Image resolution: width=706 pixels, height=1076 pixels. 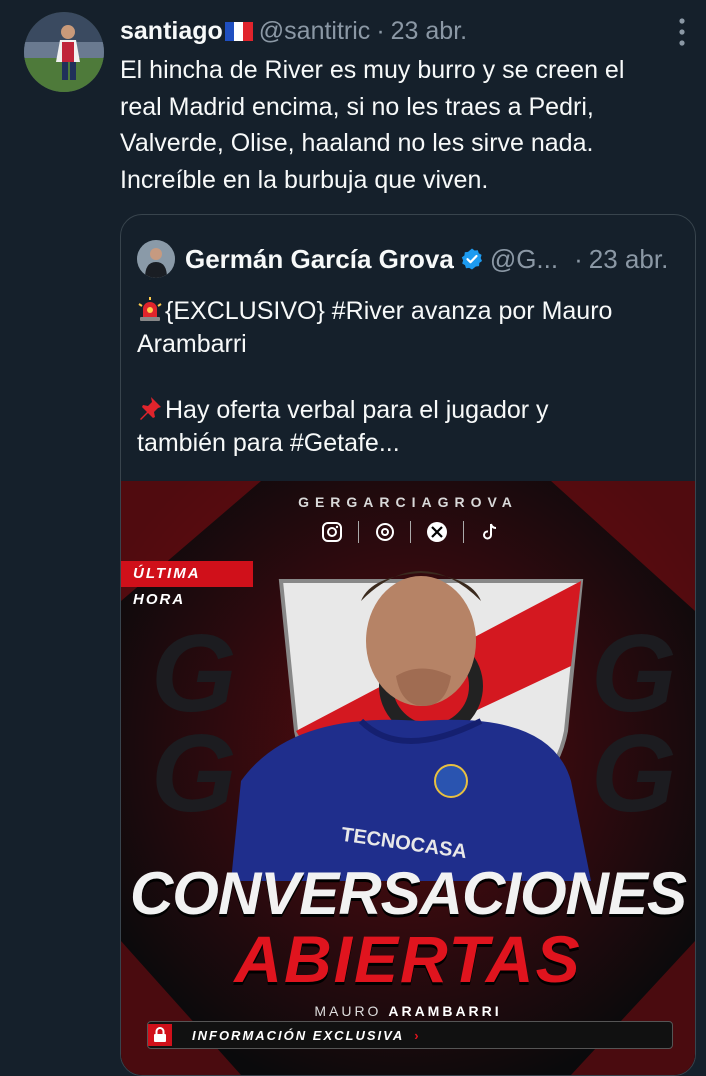 What do you see at coordinates (682, 32) in the screenshot?
I see `more-options-icon` at bounding box center [682, 32].